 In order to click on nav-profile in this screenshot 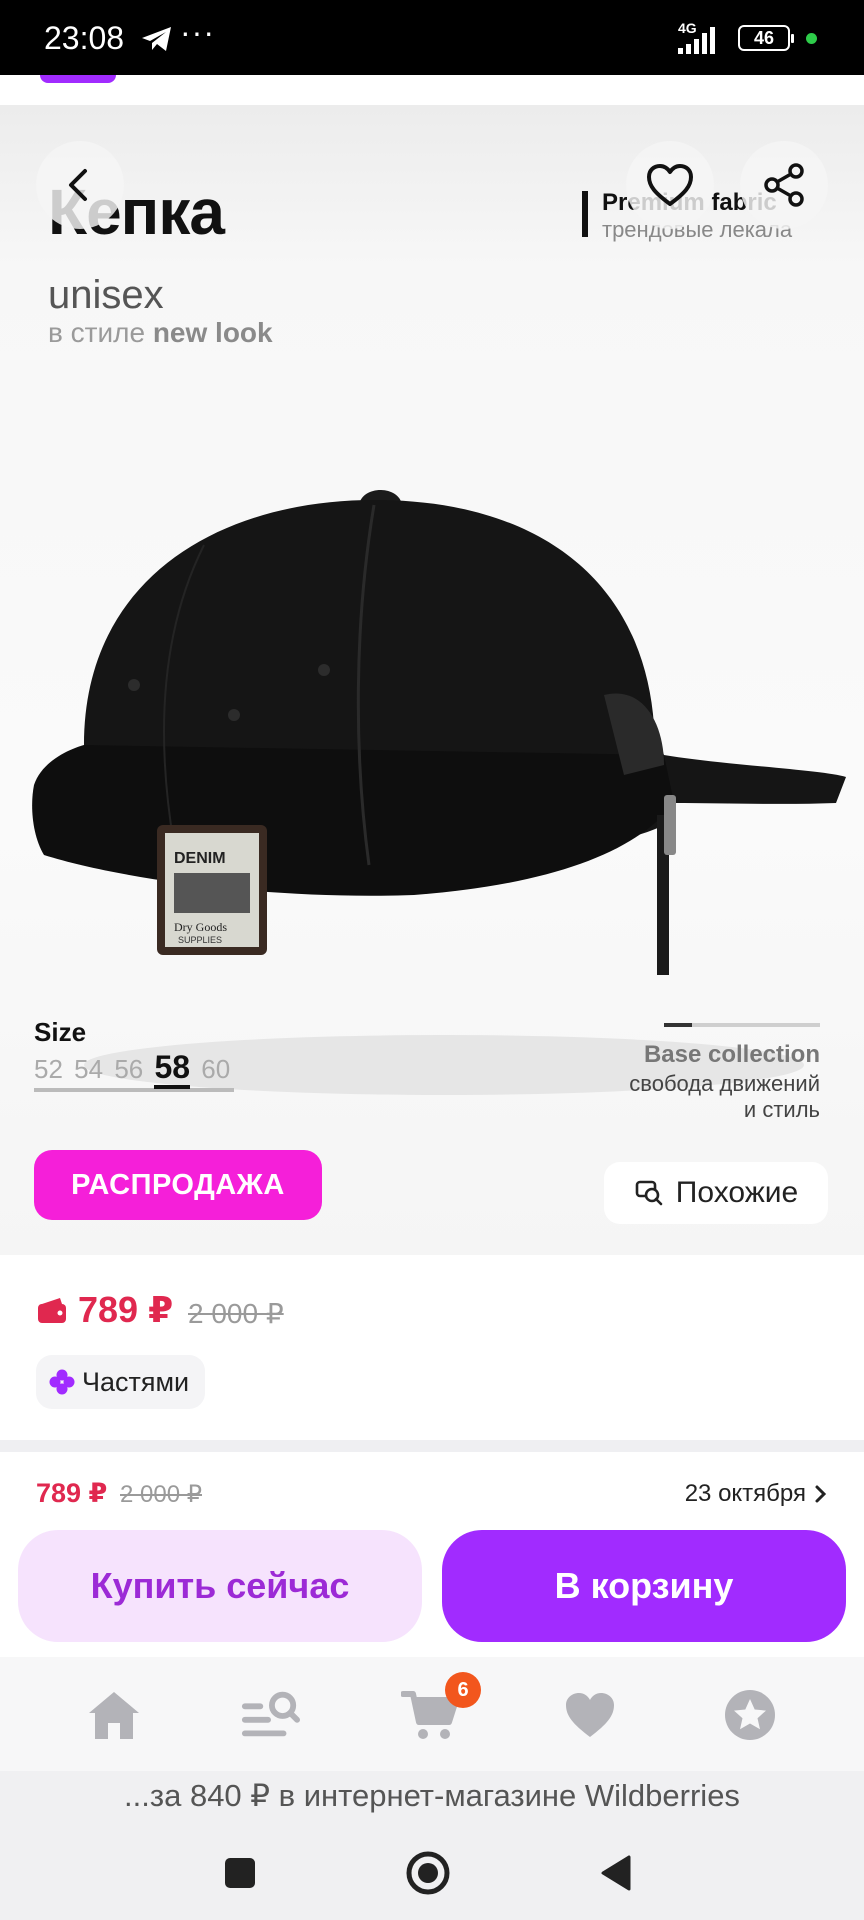, I will do `click(750, 1715)`.